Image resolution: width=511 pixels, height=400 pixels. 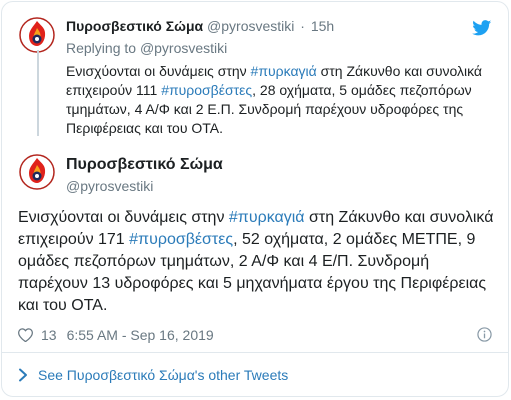 I want to click on parent-tweet-header: Πυροσβεστικό Σώμα @pyrosvestiki · 15h, so click(x=200, y=26).